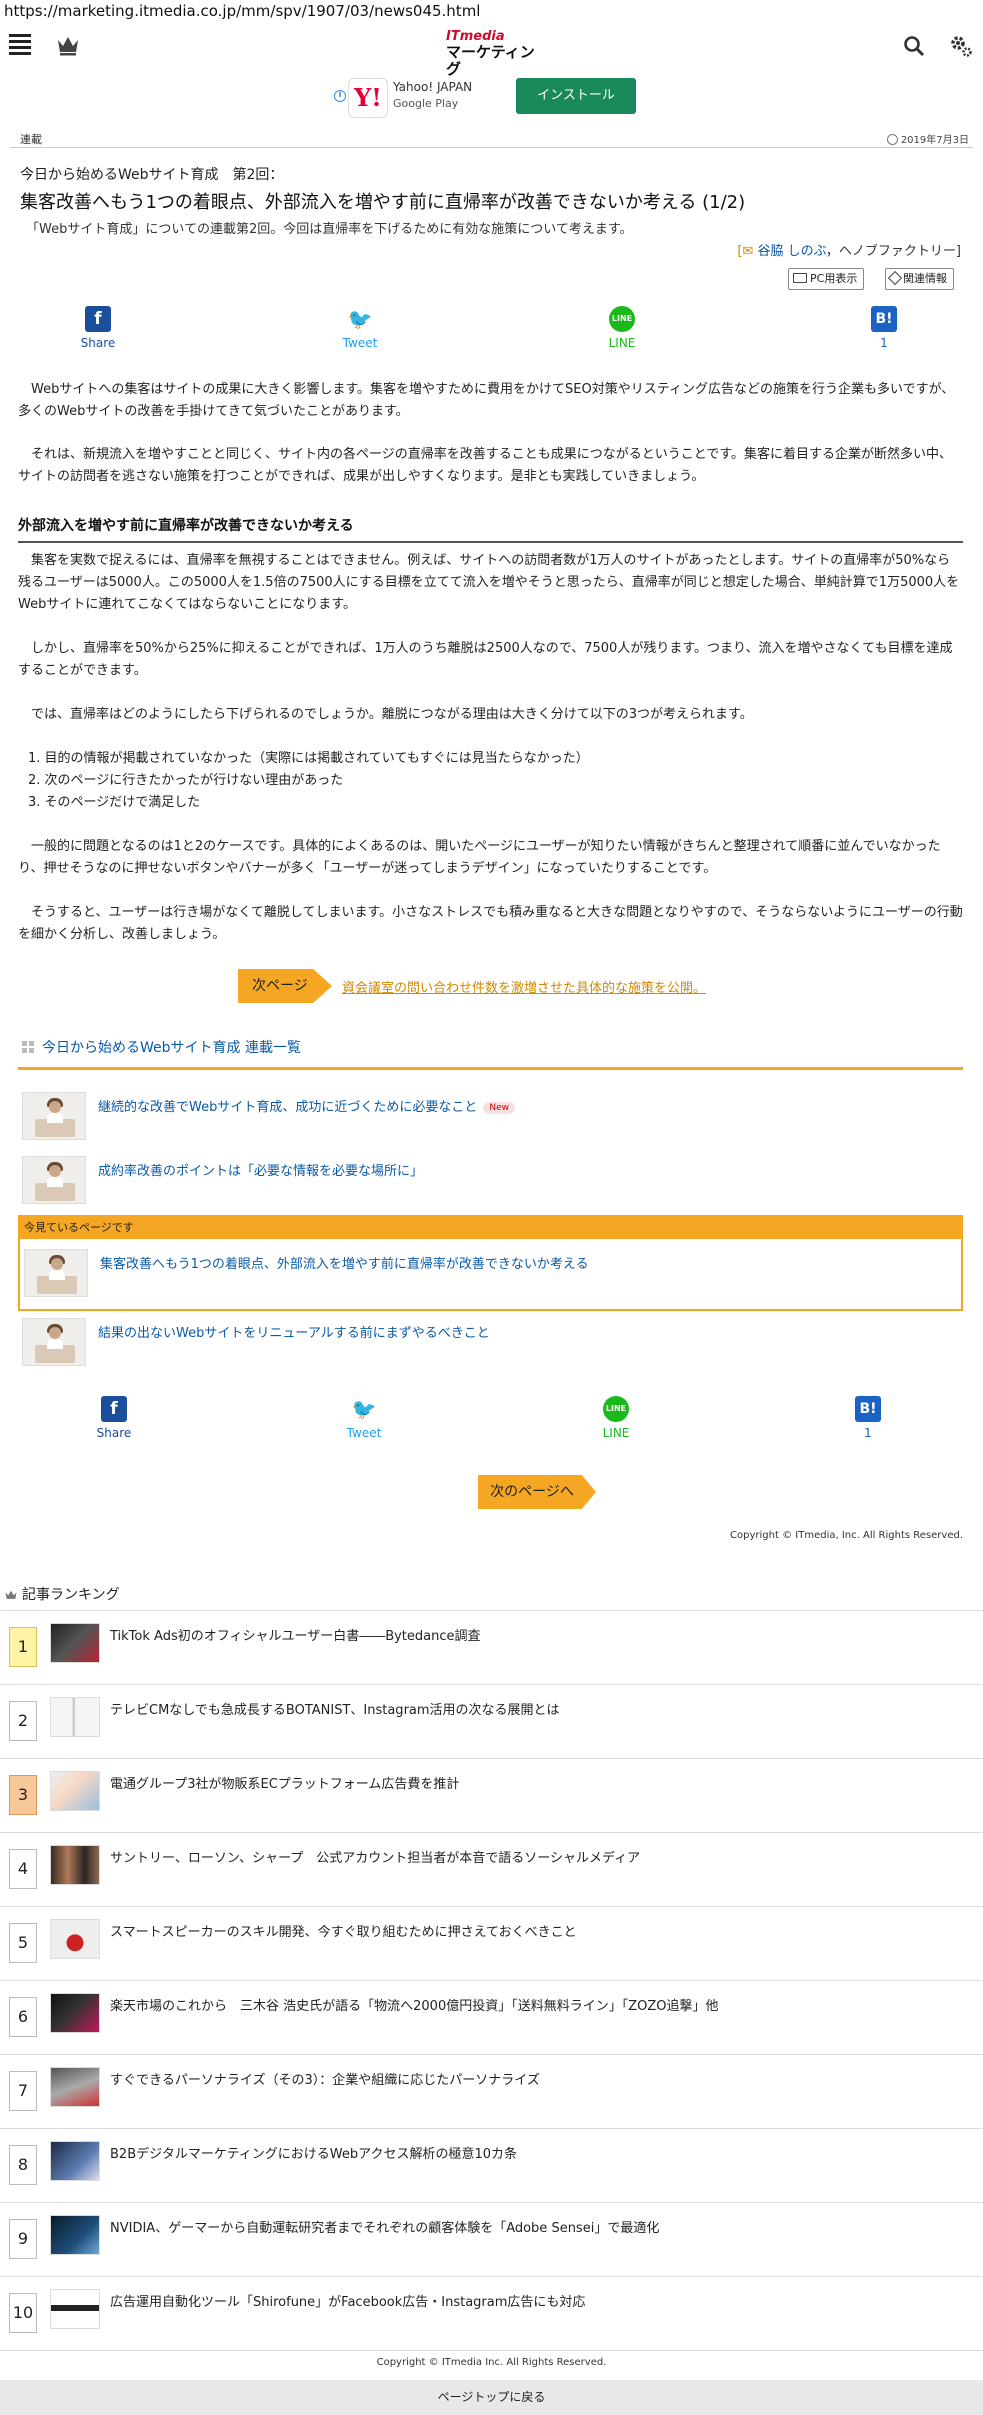  Describe the element at coordinates (152, 175) in the screenshot. I see `series-subtitle: 今日から始めるWebサイト育成 第2回：` at that location.